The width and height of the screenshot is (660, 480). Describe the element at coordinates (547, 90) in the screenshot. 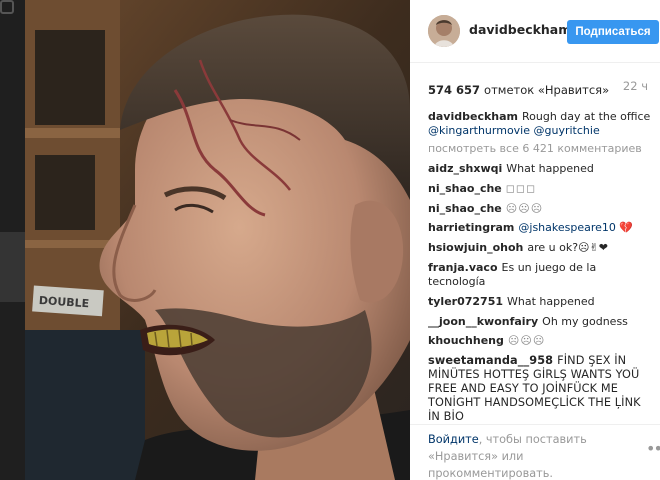

I see `likes-label: отметок «Нравится»` at that location.